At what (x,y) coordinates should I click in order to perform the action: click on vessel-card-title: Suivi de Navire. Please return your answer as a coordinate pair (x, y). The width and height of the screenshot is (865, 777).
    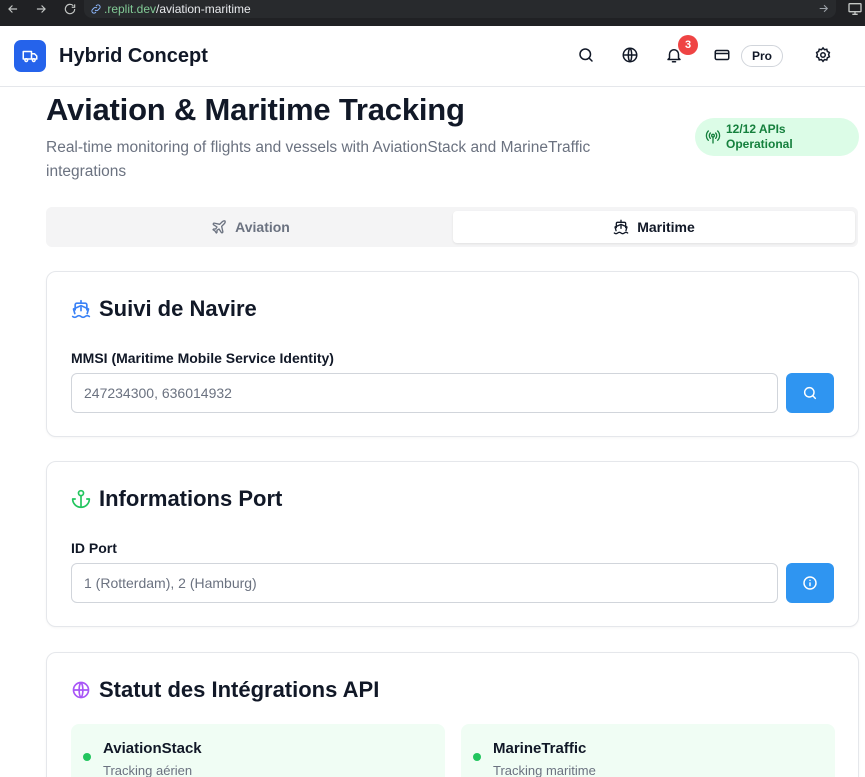
    Looking at the image, I should click on (164, 309).